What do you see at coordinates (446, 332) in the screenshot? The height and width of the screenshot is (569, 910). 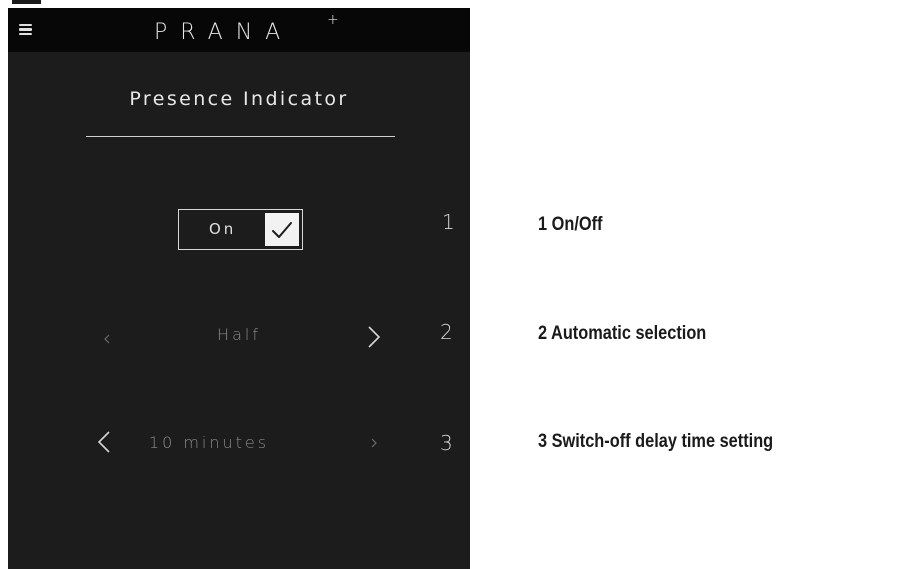 I see `row-number-2: 2` at bounding box center [446, 332].